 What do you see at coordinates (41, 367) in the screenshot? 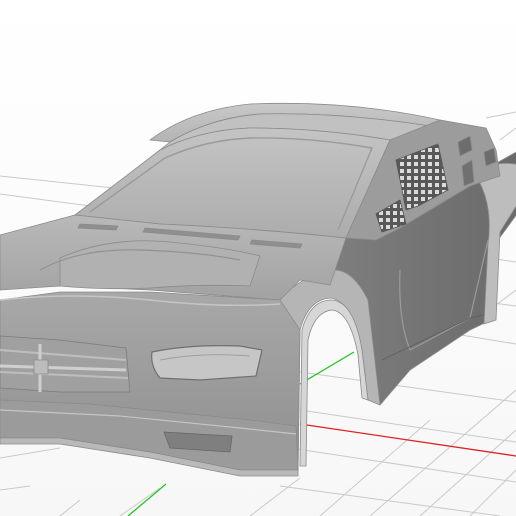
I see `grille-badge` at bounding box center [41, 367].